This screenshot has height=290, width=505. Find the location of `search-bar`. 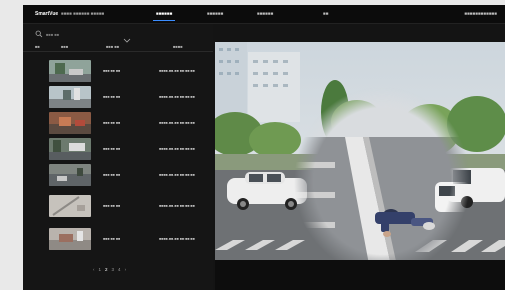

search-bar is located at coordinates (77, 34).